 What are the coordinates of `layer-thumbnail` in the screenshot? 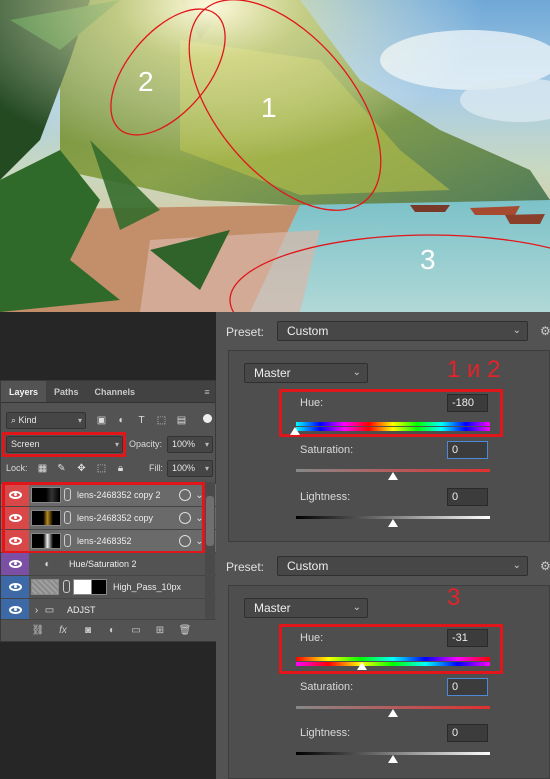 It's located at (45, 587).